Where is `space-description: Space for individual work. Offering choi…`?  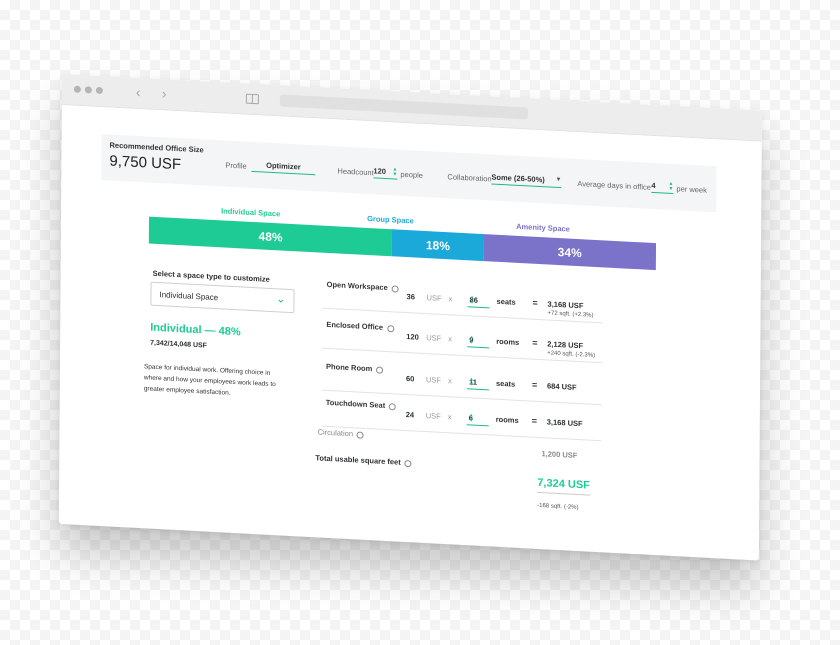
space-description: Space for individual work. Offering choi… is located at coordinates (209, 380).